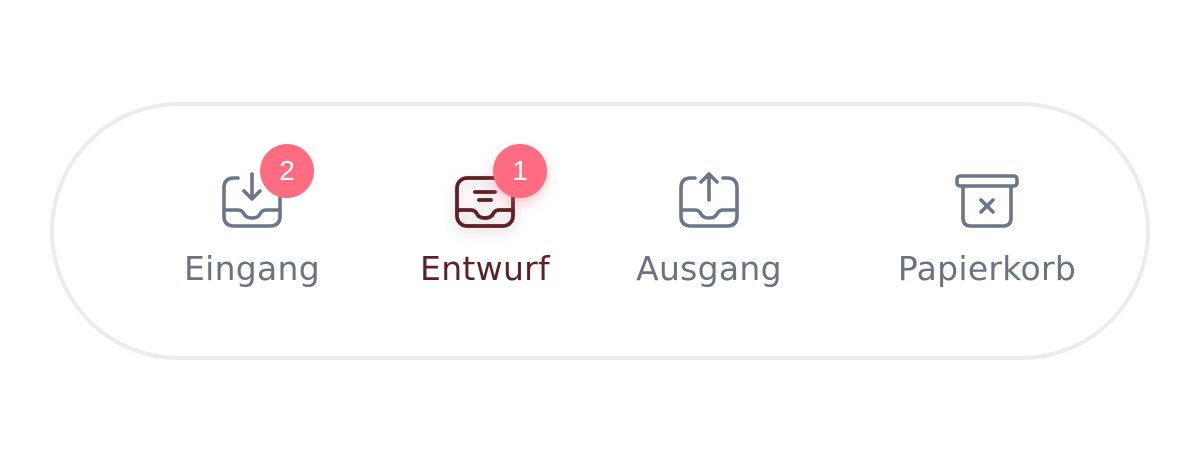 The width and height of the screenshot is (1200, 463). I want to click on drafts-tray-icon: 1, so click(498, 190).